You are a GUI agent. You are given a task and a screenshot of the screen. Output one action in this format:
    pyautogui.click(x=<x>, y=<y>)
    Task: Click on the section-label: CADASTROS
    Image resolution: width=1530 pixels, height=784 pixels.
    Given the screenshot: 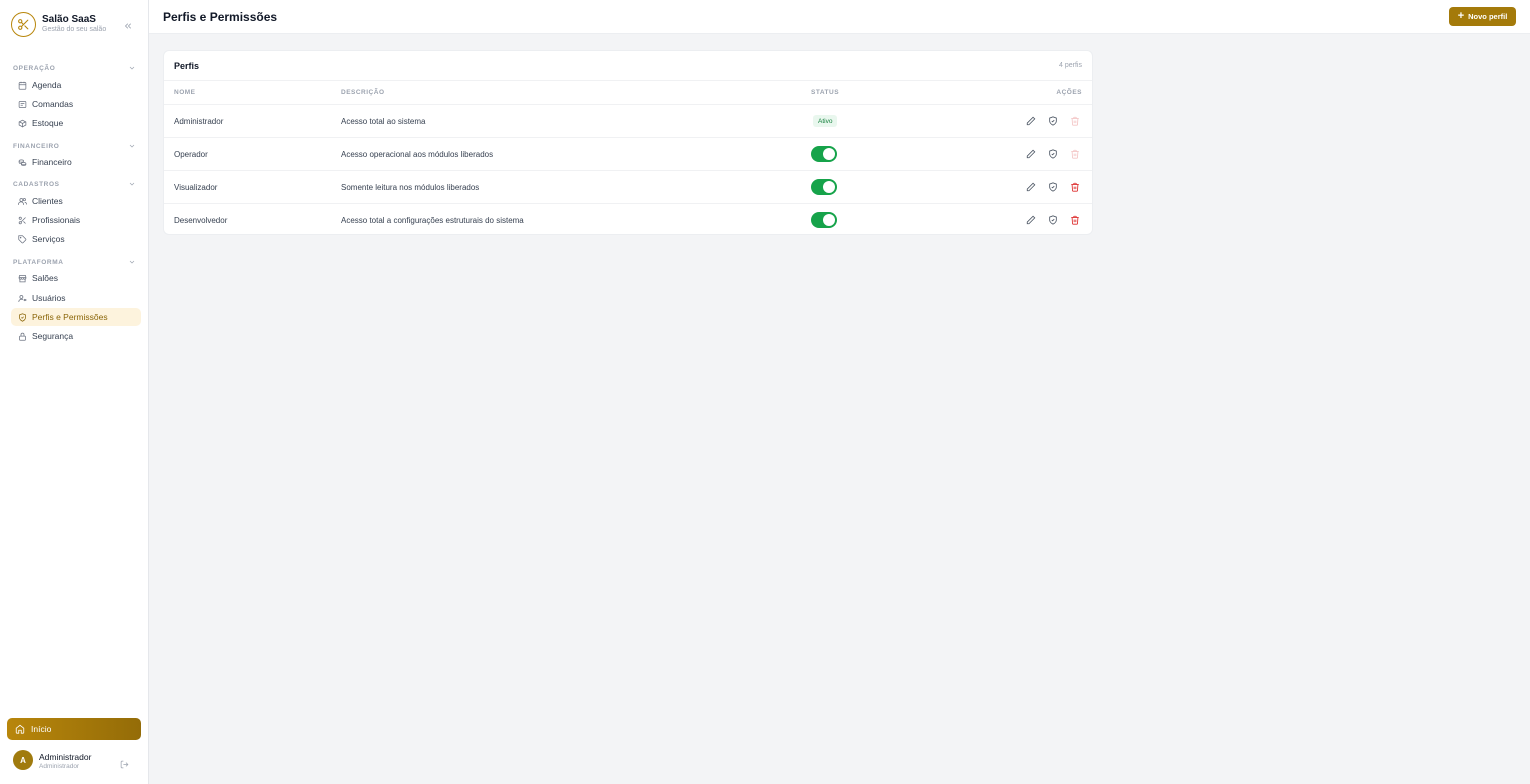 What is the action you would take?
    pyautogui.click(x=36, y=184)
    